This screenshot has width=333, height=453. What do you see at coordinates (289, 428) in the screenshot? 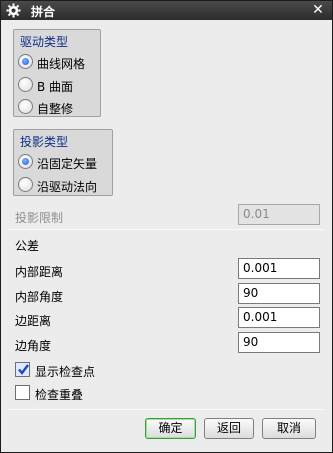
I see `cancel-button: 取消` at bounding box center [289, 428].